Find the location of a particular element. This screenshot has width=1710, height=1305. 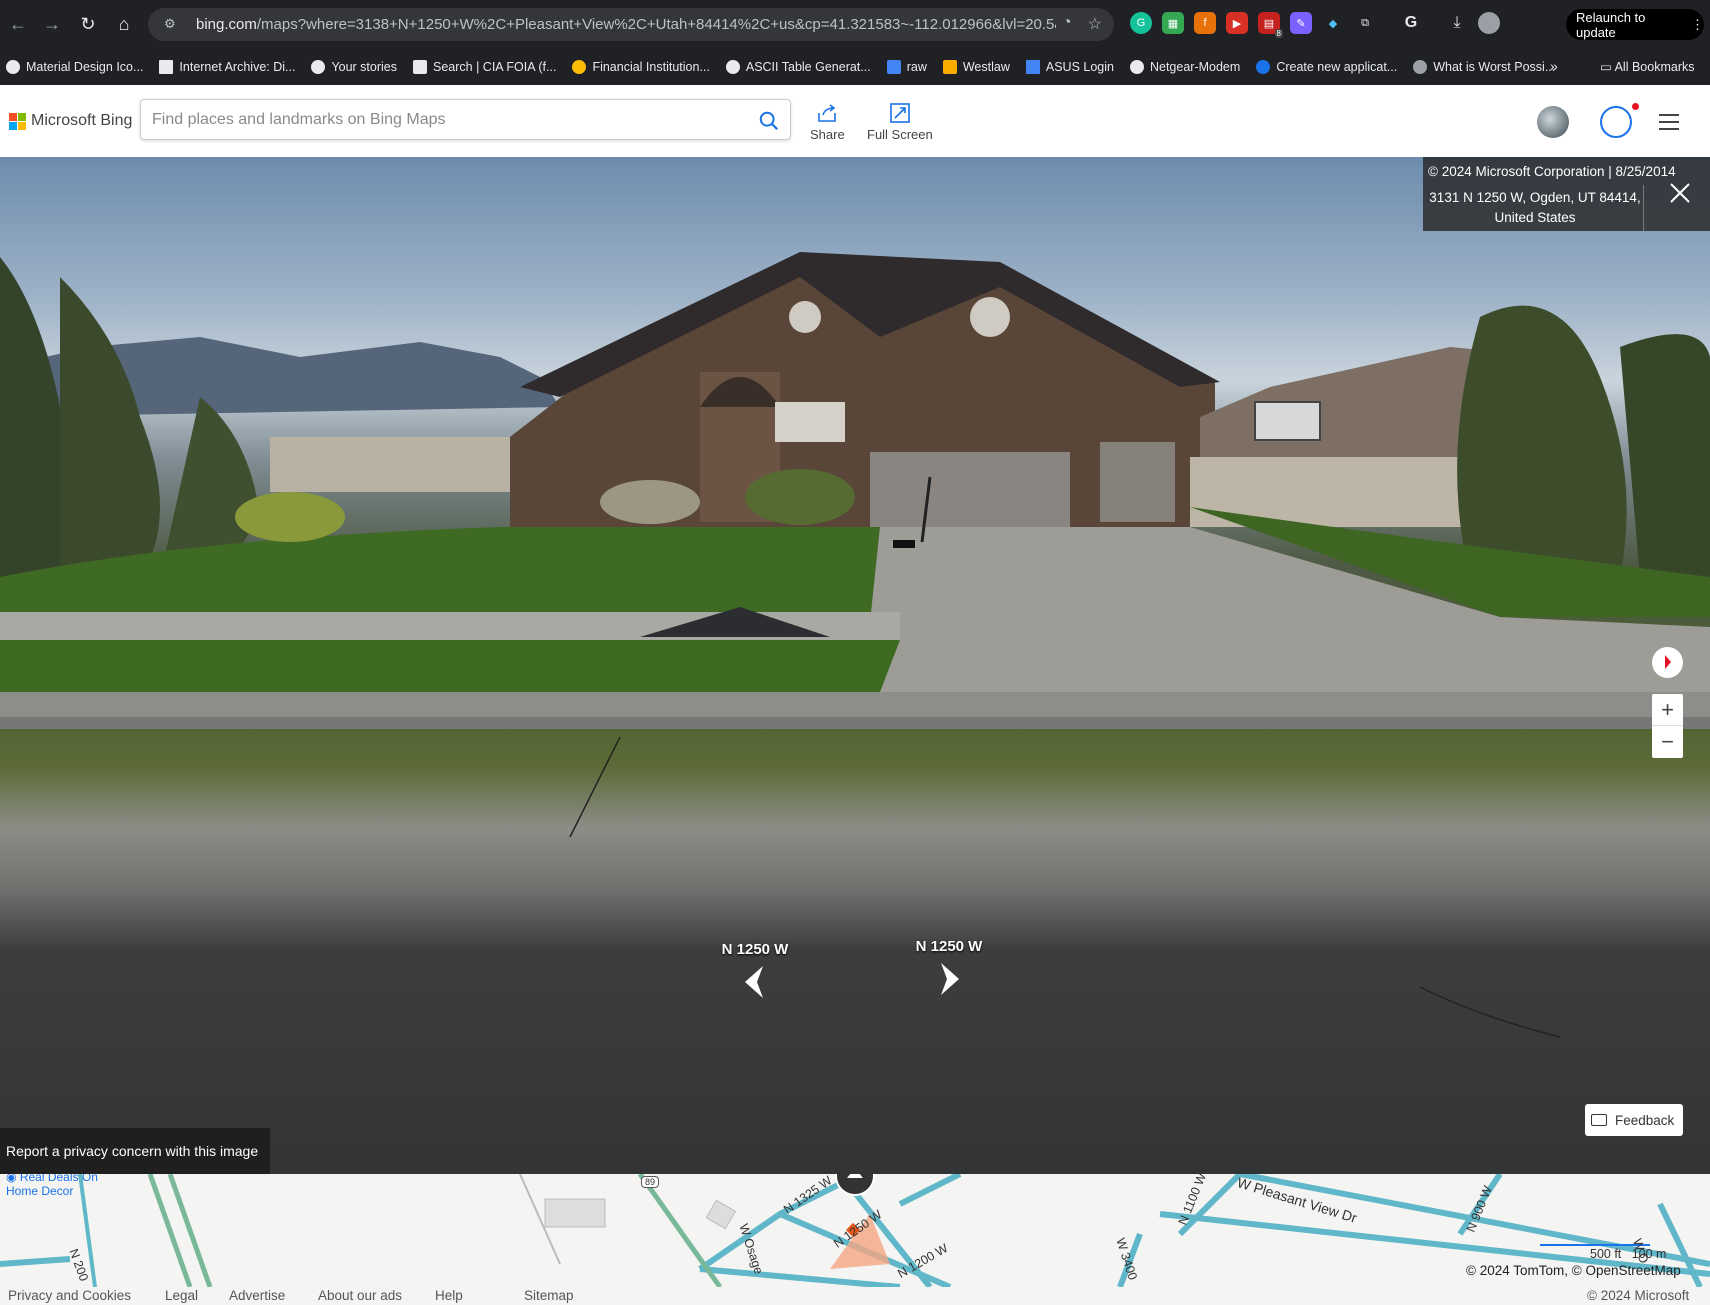

imagery-copyright: © 2024 Microsoft Corporation | 8/25/2014 is located at coordinates (1552, 171).